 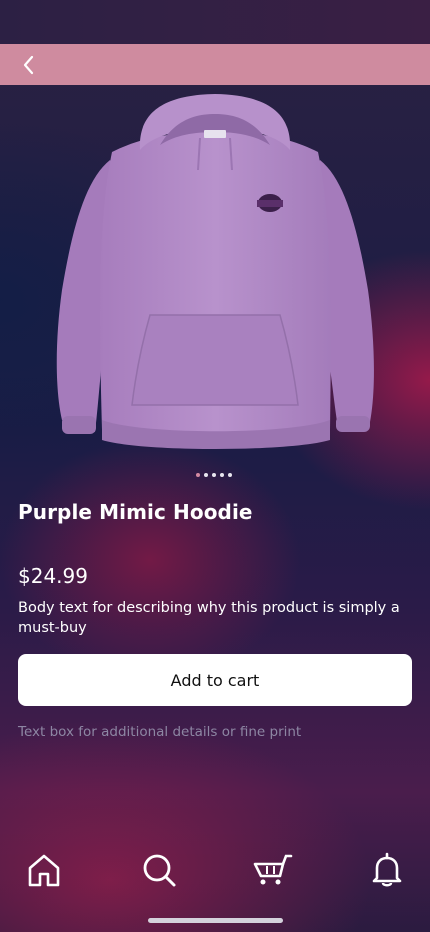 What do you see at coordinates (215, 920) in the screenshot?
I see `home-indicator` at bounding box center [215, 920].